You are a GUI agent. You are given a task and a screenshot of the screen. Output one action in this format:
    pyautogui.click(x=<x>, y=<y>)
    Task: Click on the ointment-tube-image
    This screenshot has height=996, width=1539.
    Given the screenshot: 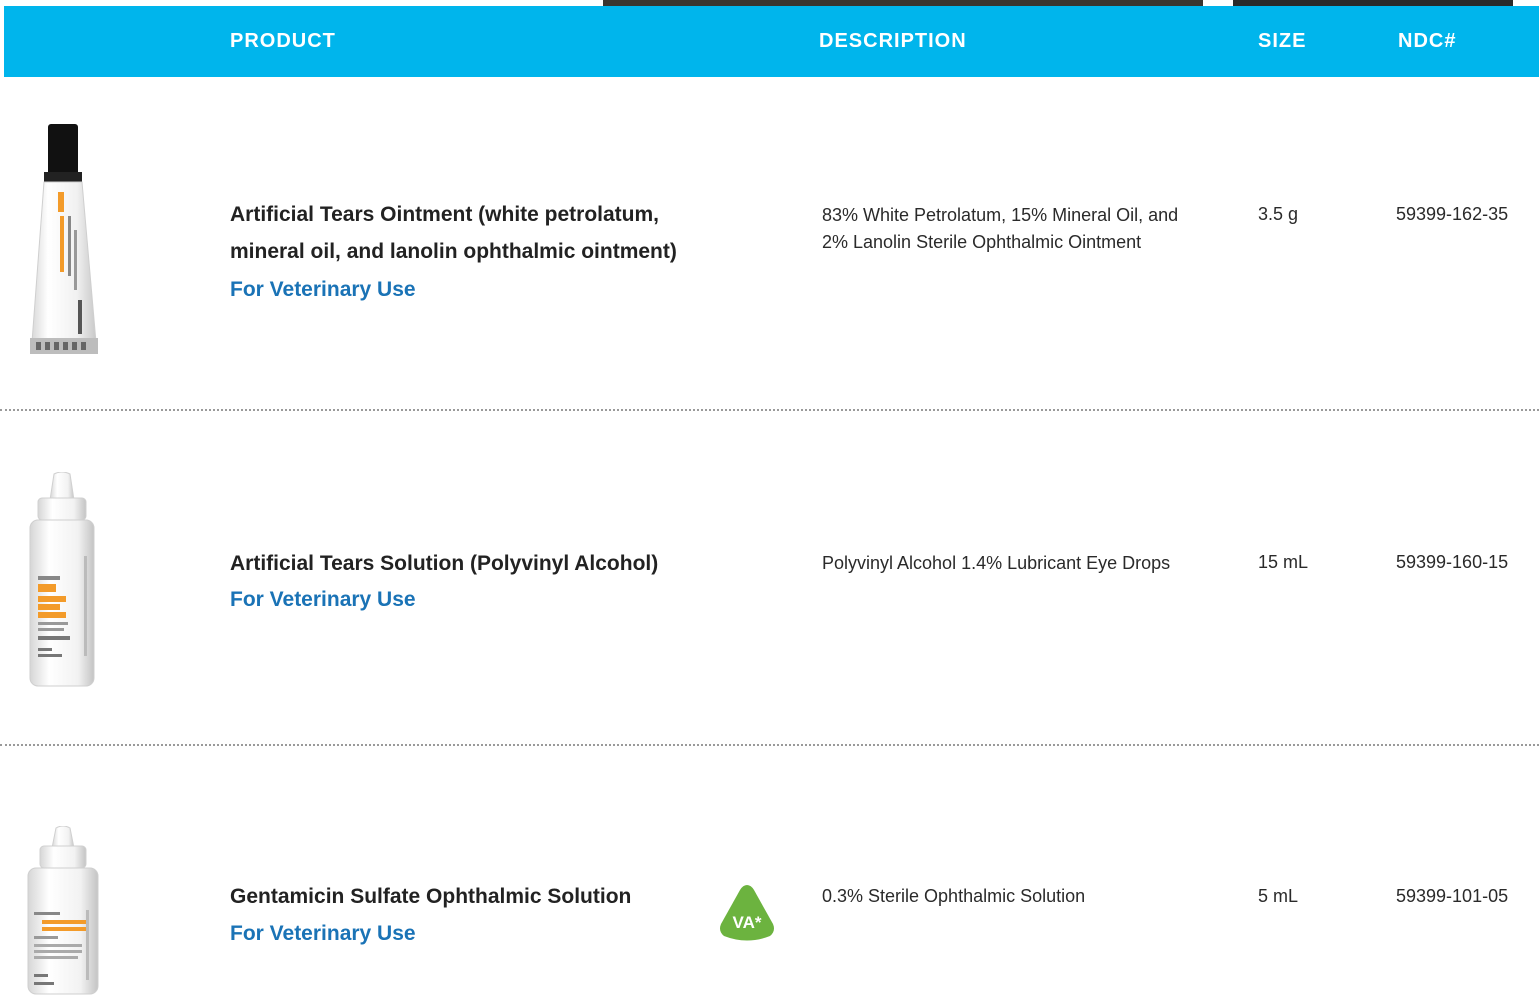 What is the action you would take?
    pyautogui.click(x=64, y=239)
    